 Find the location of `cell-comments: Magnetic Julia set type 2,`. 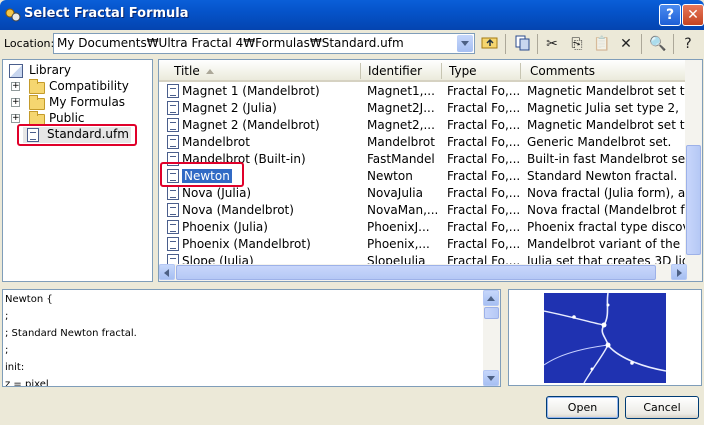

cell-comments: Magnetic Julia set type 2, is located at coordinates (603, 108).